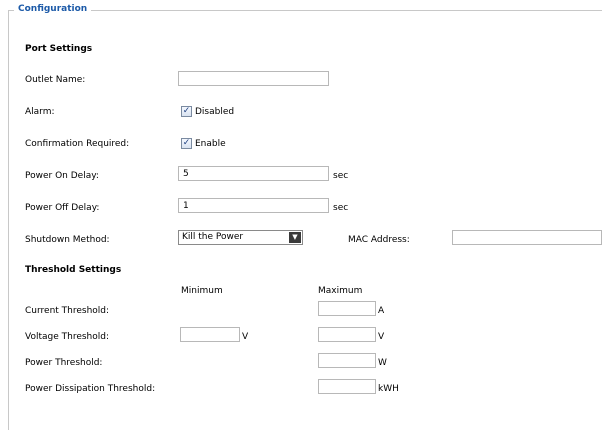 The image size is (604, 430). What do you see at coordinates (90, 389) in the screenshot?
I see `power-dissipation-threshold-label: Power Dissipation Threshold:` at bounding box center [90, 389].